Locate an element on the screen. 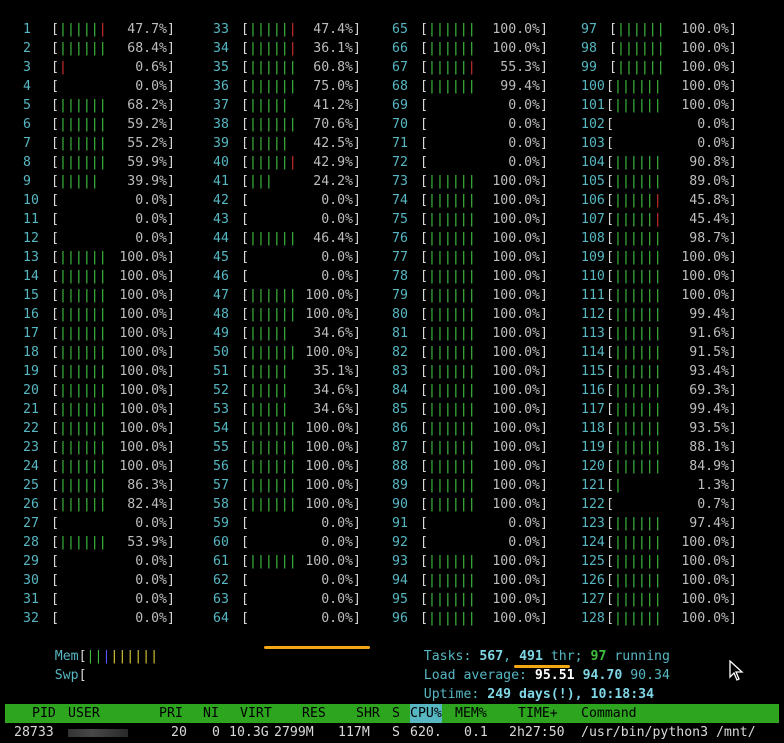  cpu-meter-4: 4 [0.0%] is located at coordinates (99, 86).